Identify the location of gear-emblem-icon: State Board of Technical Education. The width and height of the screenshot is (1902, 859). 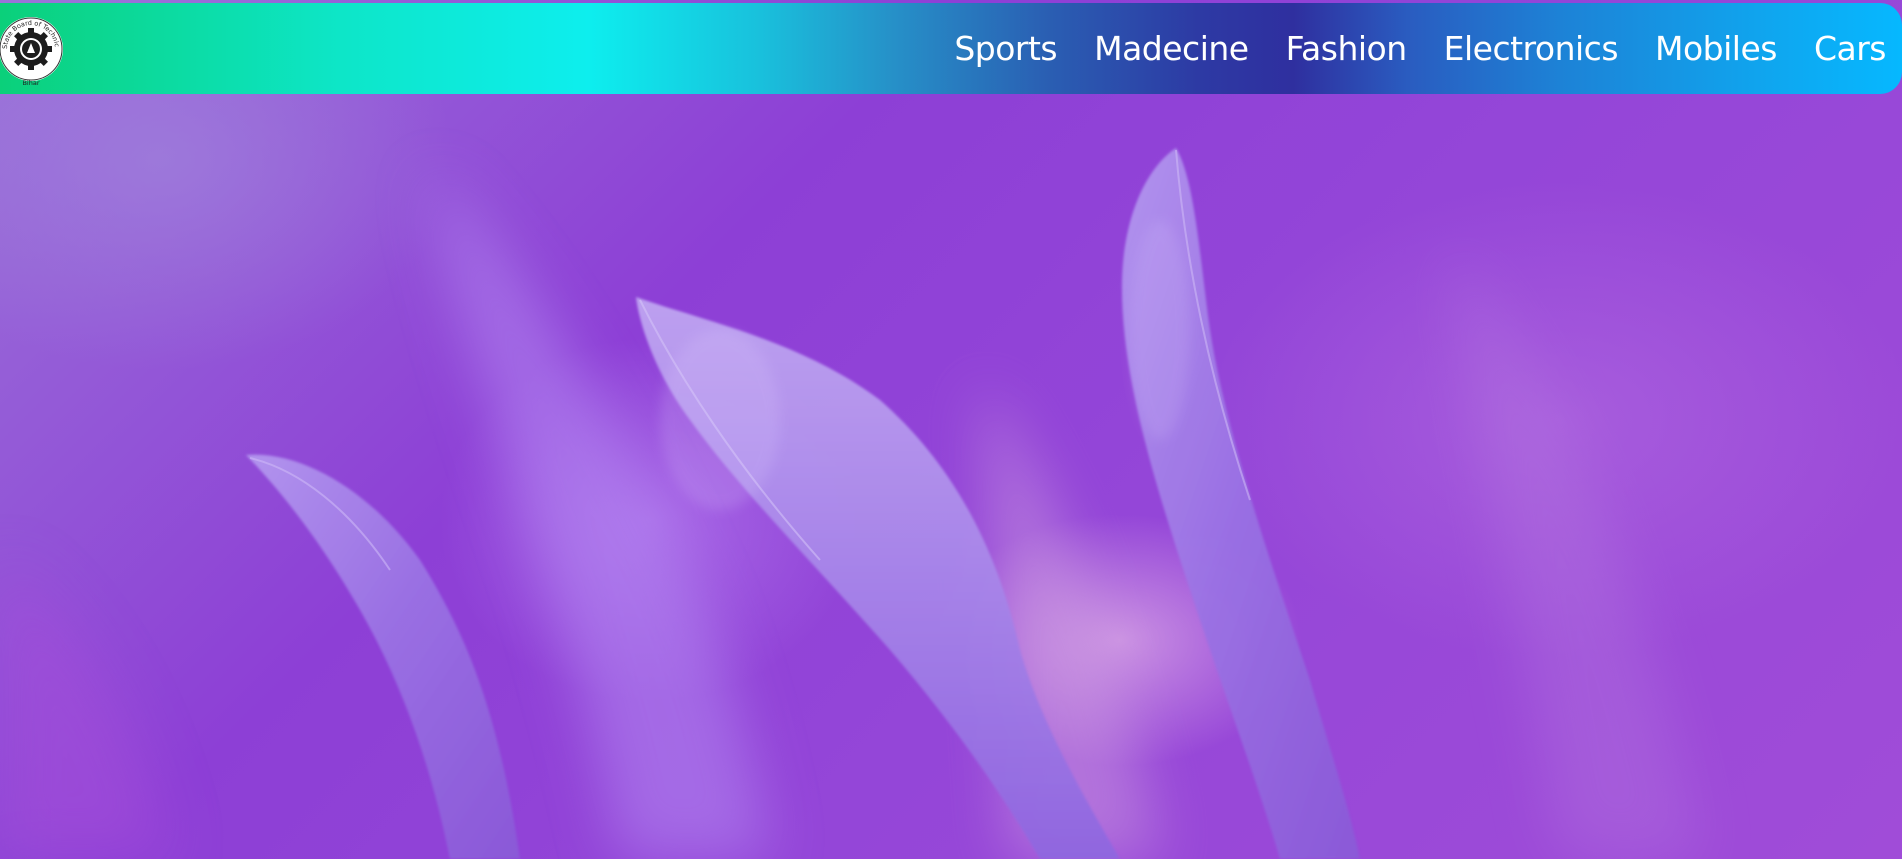
(31, 45).